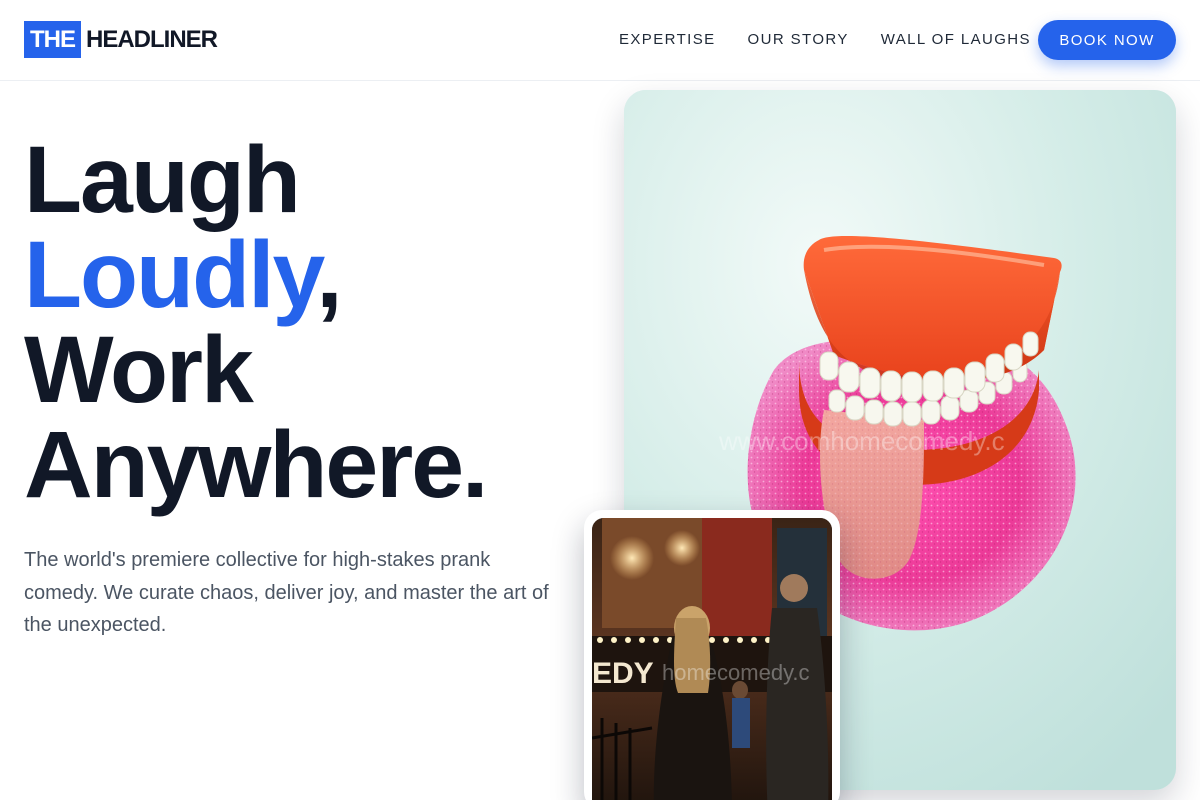 This screenshot has width=1200, height=800. Describe the element at coordinates (1107, 40) in the screenshot. I see `book-now-button: BOOK NOW` at that location.